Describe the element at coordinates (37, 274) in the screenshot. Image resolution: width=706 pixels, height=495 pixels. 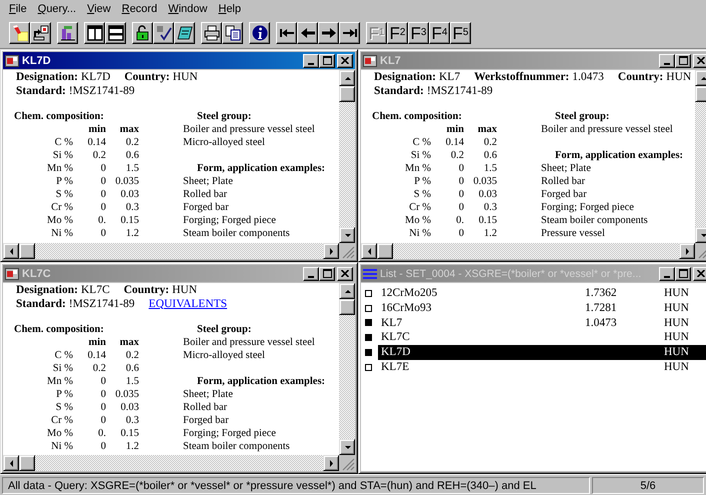
I see `window-title: KL7C` at that location.